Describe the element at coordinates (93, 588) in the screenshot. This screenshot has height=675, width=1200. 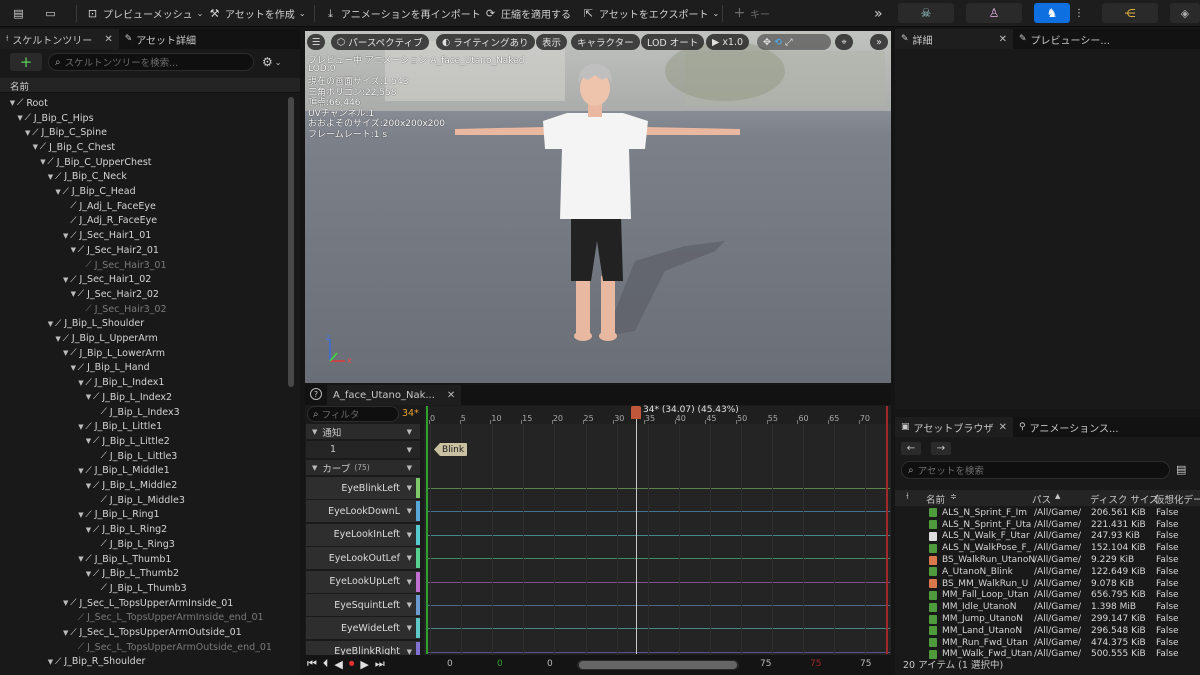
I see `bone-row: ⟋ J_Bip_L_Thumb3` at that location.